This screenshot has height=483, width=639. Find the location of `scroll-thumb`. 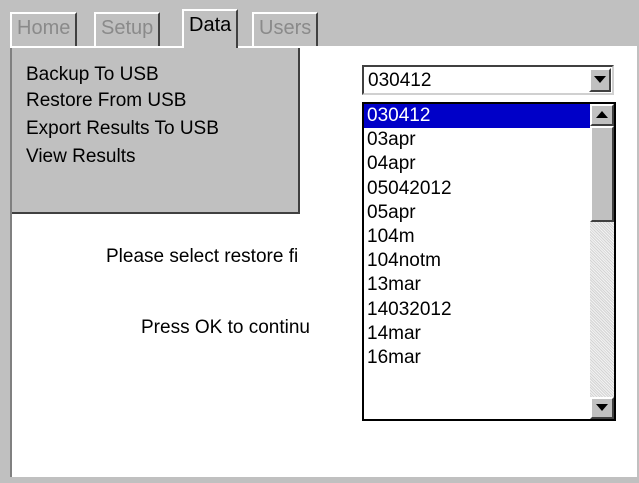

scroll-thumb is located at coordinates (602, 174).